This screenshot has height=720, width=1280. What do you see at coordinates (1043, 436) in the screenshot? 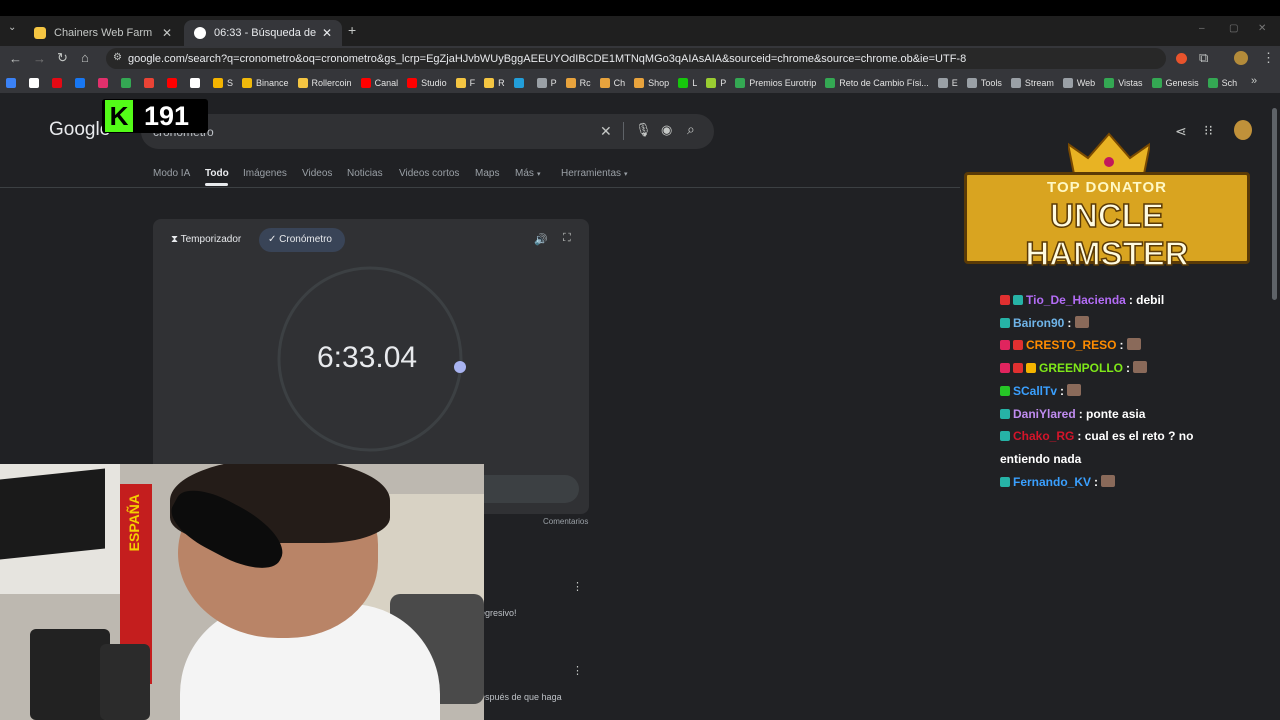
I see `chat-username: Chako_RG` at bounding box center [1043, 436].